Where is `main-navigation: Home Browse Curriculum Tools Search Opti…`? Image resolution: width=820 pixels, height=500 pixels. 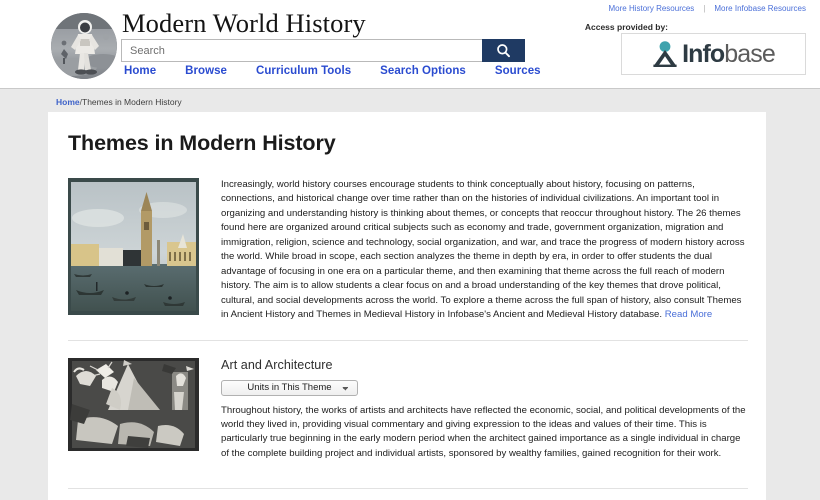
main-navigation: Home Browse Curriculum Tools Search Opti… is located at coordinates (332, 71).